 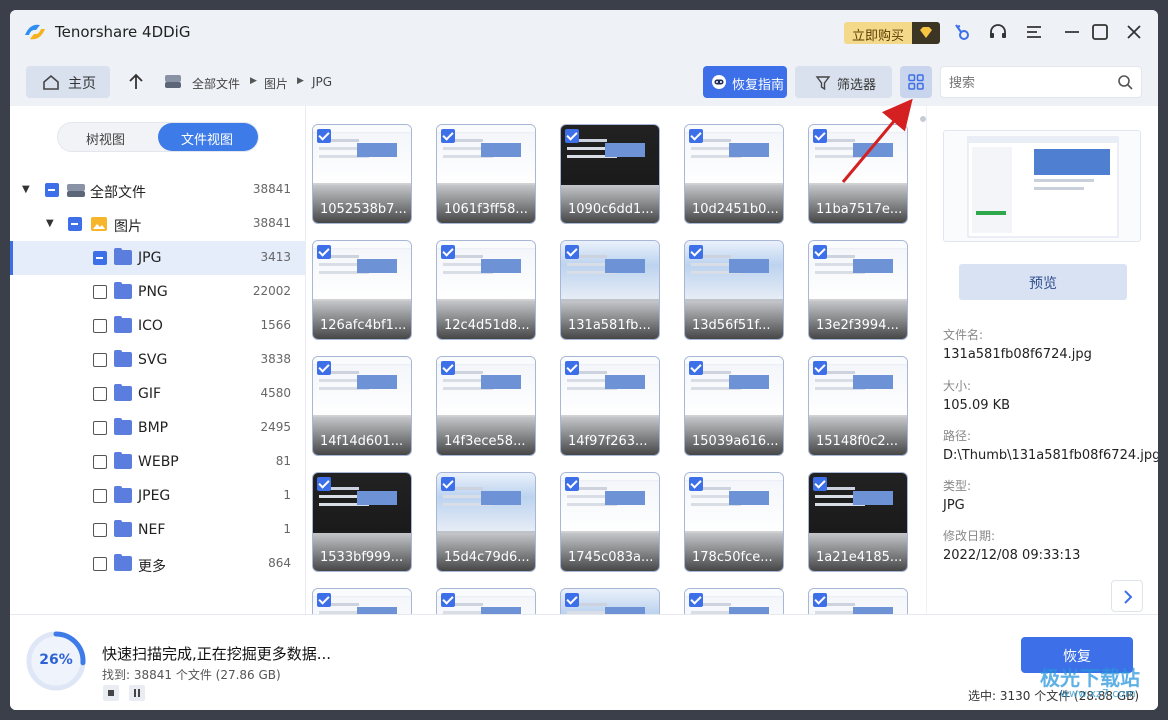 I want to click on sidebar-item-all-files: ▼ 全部文件 38841, so click(x=157, y=190).